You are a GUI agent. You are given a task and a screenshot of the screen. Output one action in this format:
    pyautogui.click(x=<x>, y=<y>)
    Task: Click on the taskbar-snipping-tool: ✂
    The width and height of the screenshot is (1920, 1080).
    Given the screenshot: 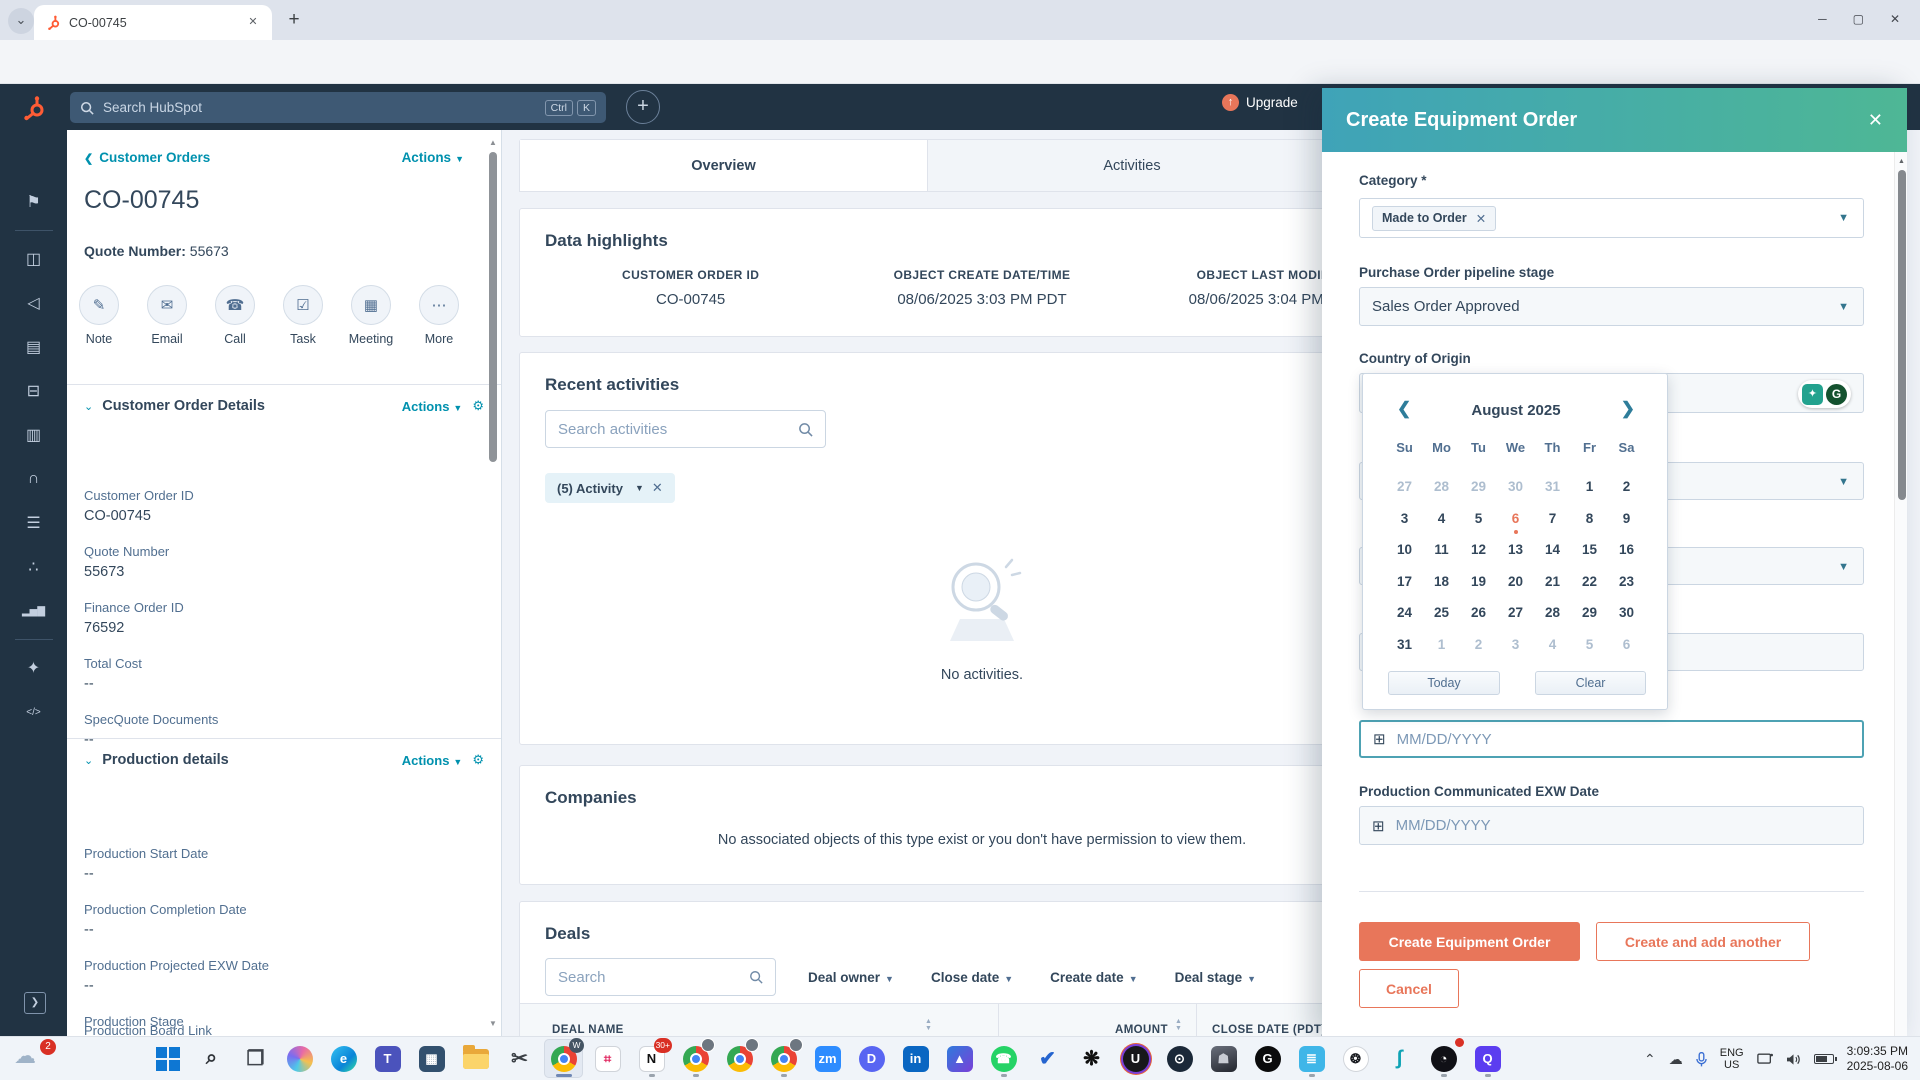 What is the action you would take?
    pyautogui.click(x=519, y=1058)
    